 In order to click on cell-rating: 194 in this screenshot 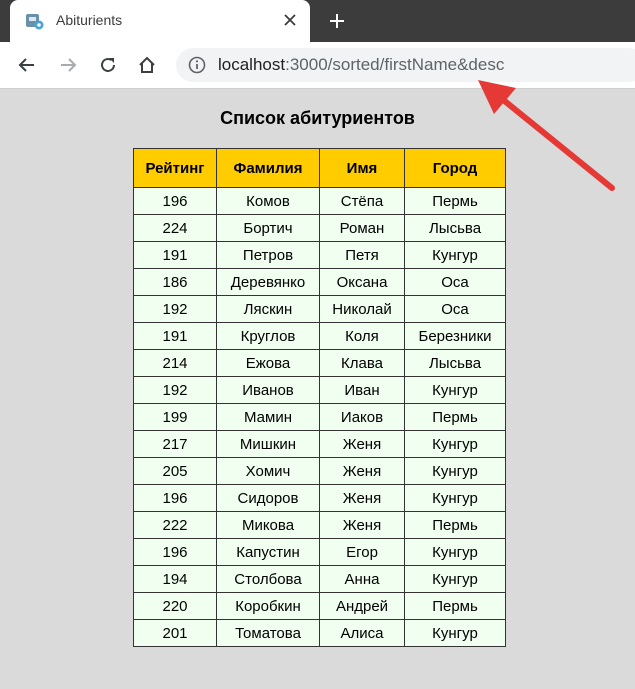, I will do `click(175, 579)`.